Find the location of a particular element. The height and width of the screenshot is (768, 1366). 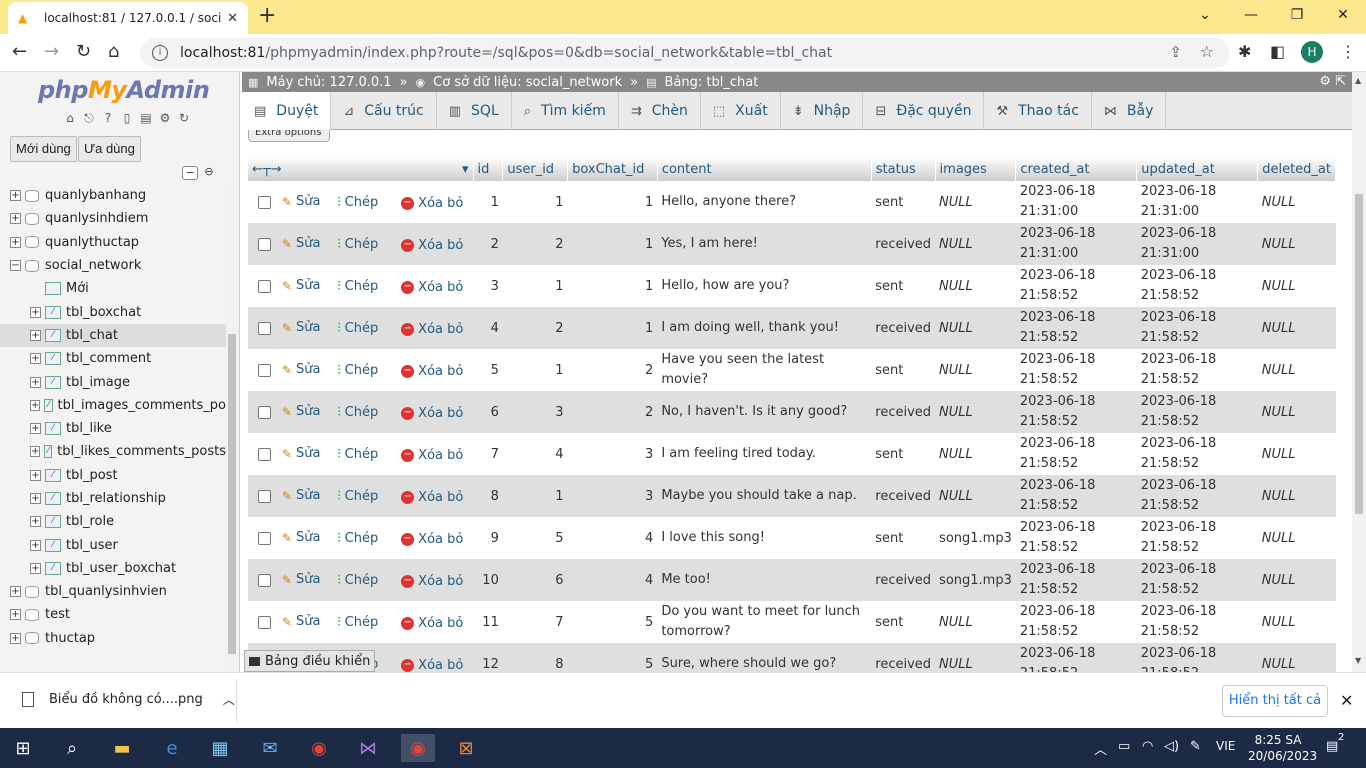

collapse-all-icon: − is located at coordinates (190, 173).